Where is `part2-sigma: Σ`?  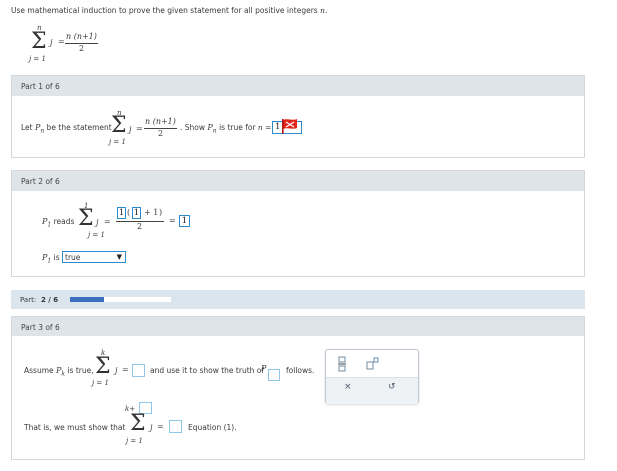 part2-sigma: Σ is located at coordinates (86, 218).